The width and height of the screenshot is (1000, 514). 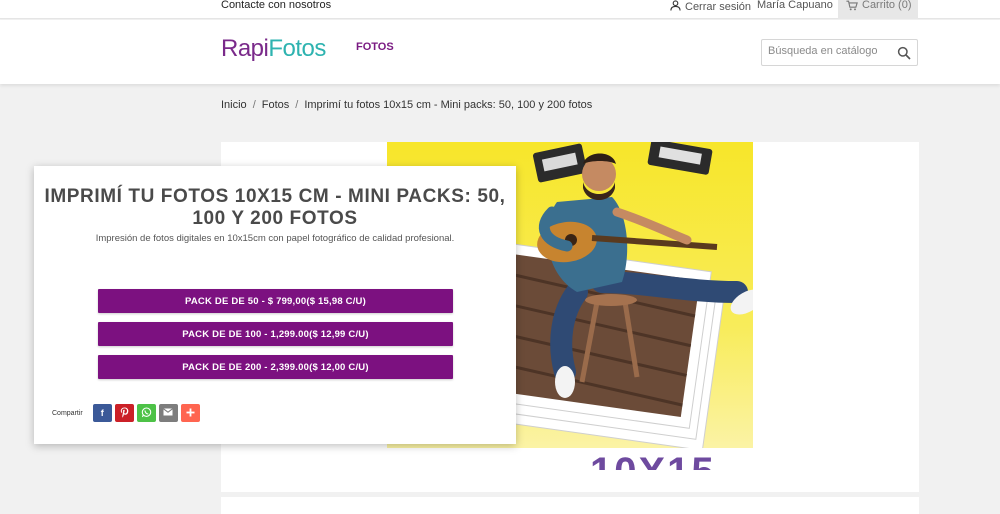 I want to click on cart-icon, so click(x=852, y=7).